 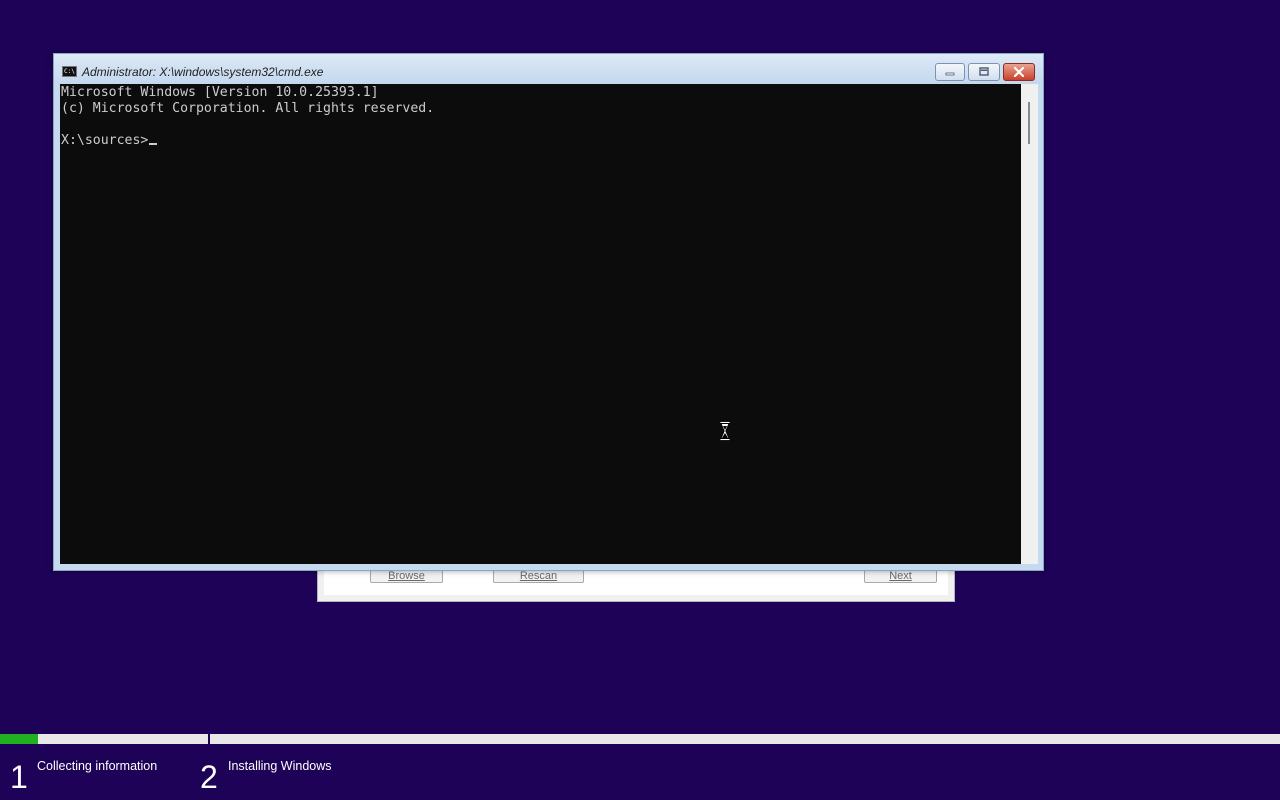 I want to click on minimize-icon, so click(x=950, y=74).